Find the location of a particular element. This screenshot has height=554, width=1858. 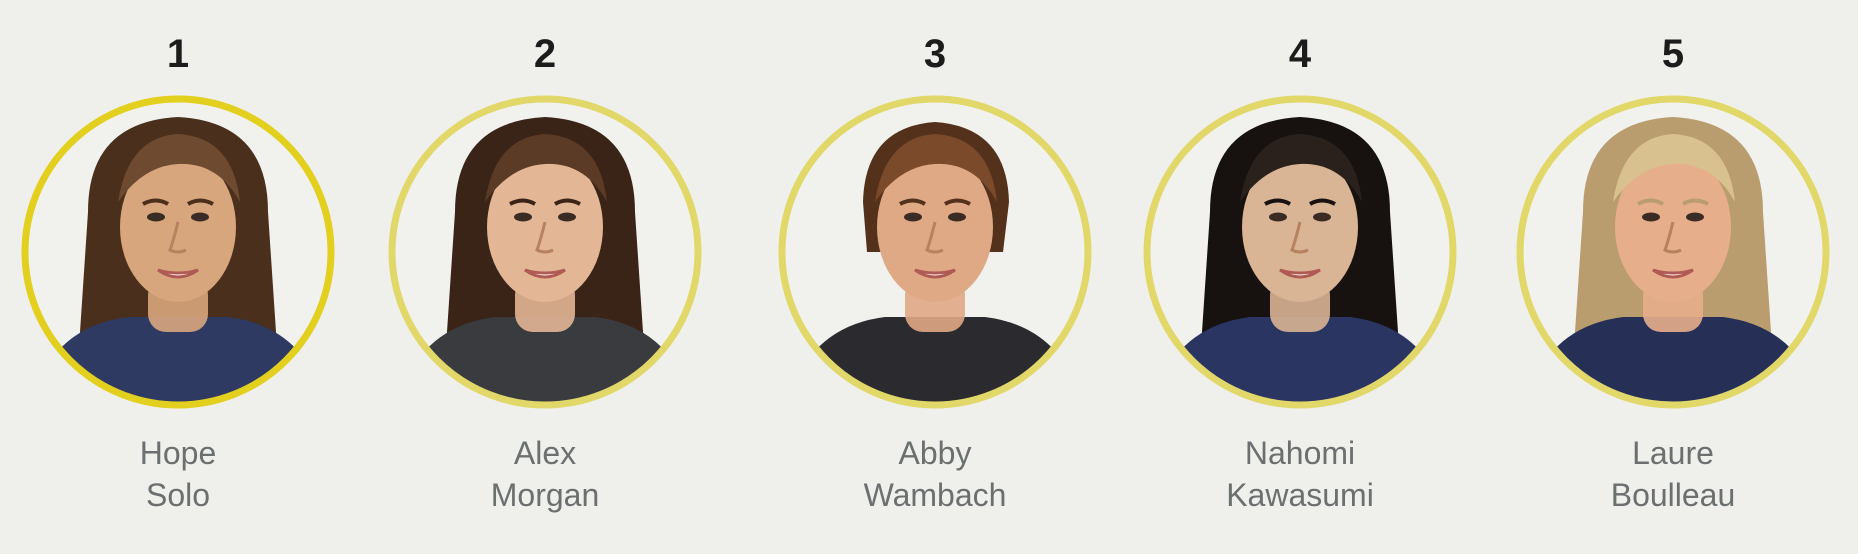

player-first-name: Hope is located at coordinates (178, 453).